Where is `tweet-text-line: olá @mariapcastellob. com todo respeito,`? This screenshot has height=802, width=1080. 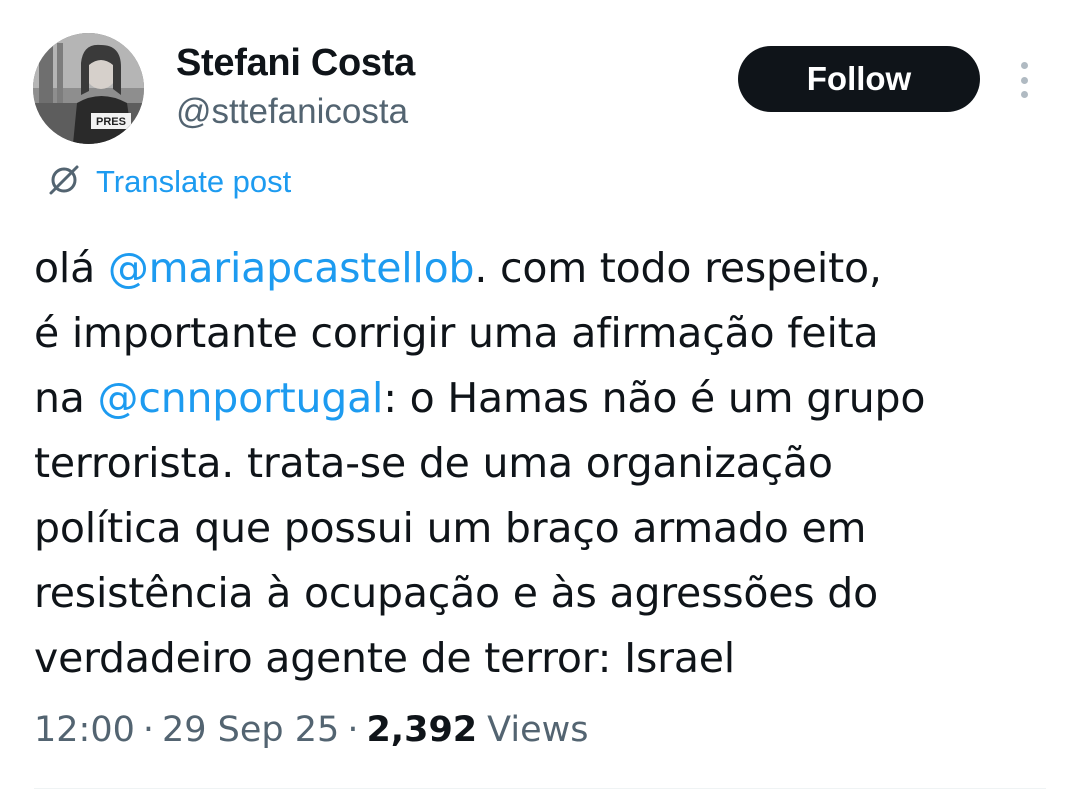
tweet-text-line: olá @mariapcastellob. com todo respeito, is located at coordinates (539, 268).